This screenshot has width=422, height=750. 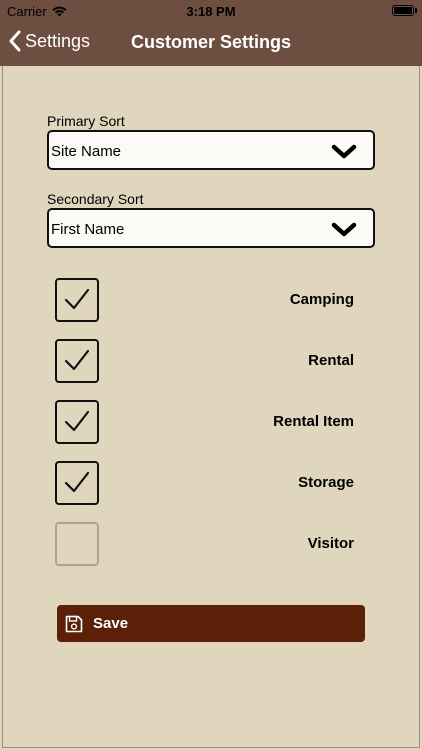 What do you see at coordinates (321, 299) in the screenshot?
I see `camping-label: Camping` at bounding box center [321, 299].